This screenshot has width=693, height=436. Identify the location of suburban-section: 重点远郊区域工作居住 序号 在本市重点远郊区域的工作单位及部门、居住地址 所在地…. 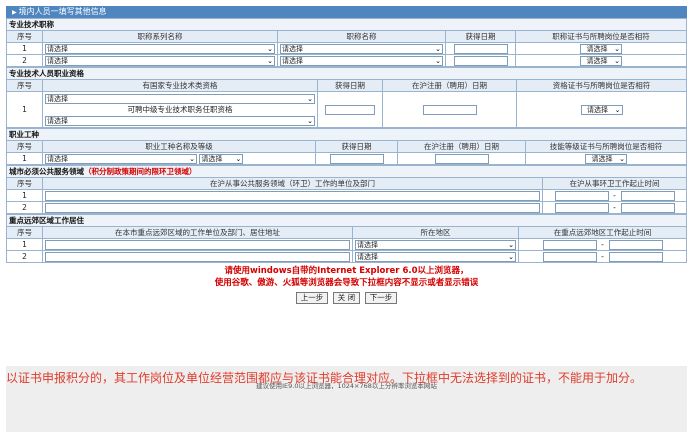
(346, 238).